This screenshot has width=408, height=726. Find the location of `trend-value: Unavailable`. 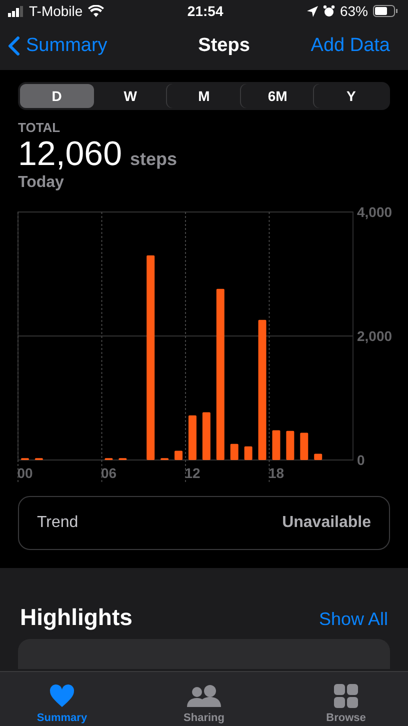

trend-value: Unavailable is located at coordinates (326, 523).